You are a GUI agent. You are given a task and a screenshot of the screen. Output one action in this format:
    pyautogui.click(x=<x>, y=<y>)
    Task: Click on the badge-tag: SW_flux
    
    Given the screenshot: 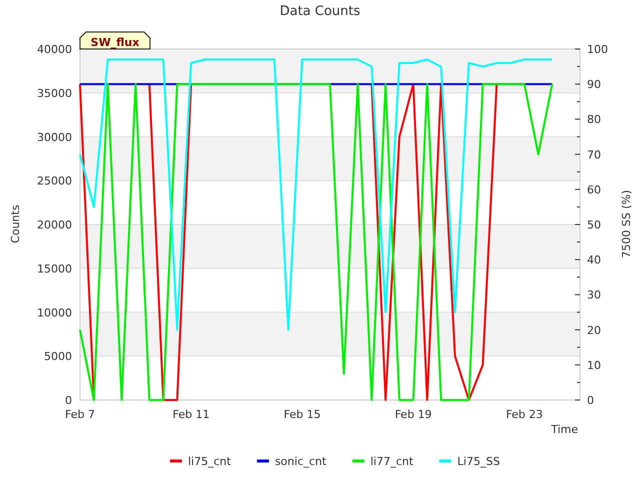 What is the action you would take?
    pyautogui.click(x=115, y=41)
    